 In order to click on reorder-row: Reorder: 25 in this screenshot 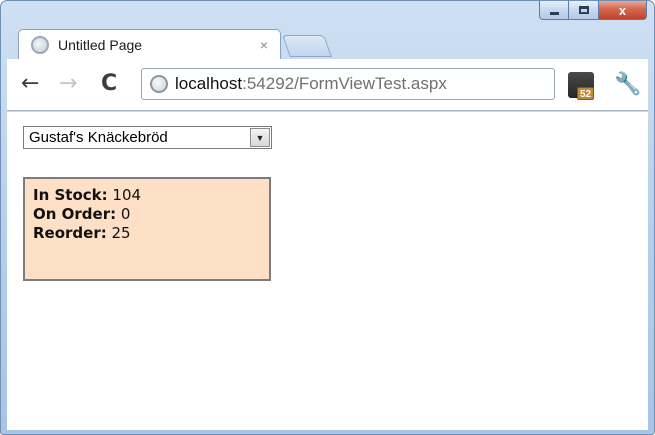, I will do `click(147, 233)`.